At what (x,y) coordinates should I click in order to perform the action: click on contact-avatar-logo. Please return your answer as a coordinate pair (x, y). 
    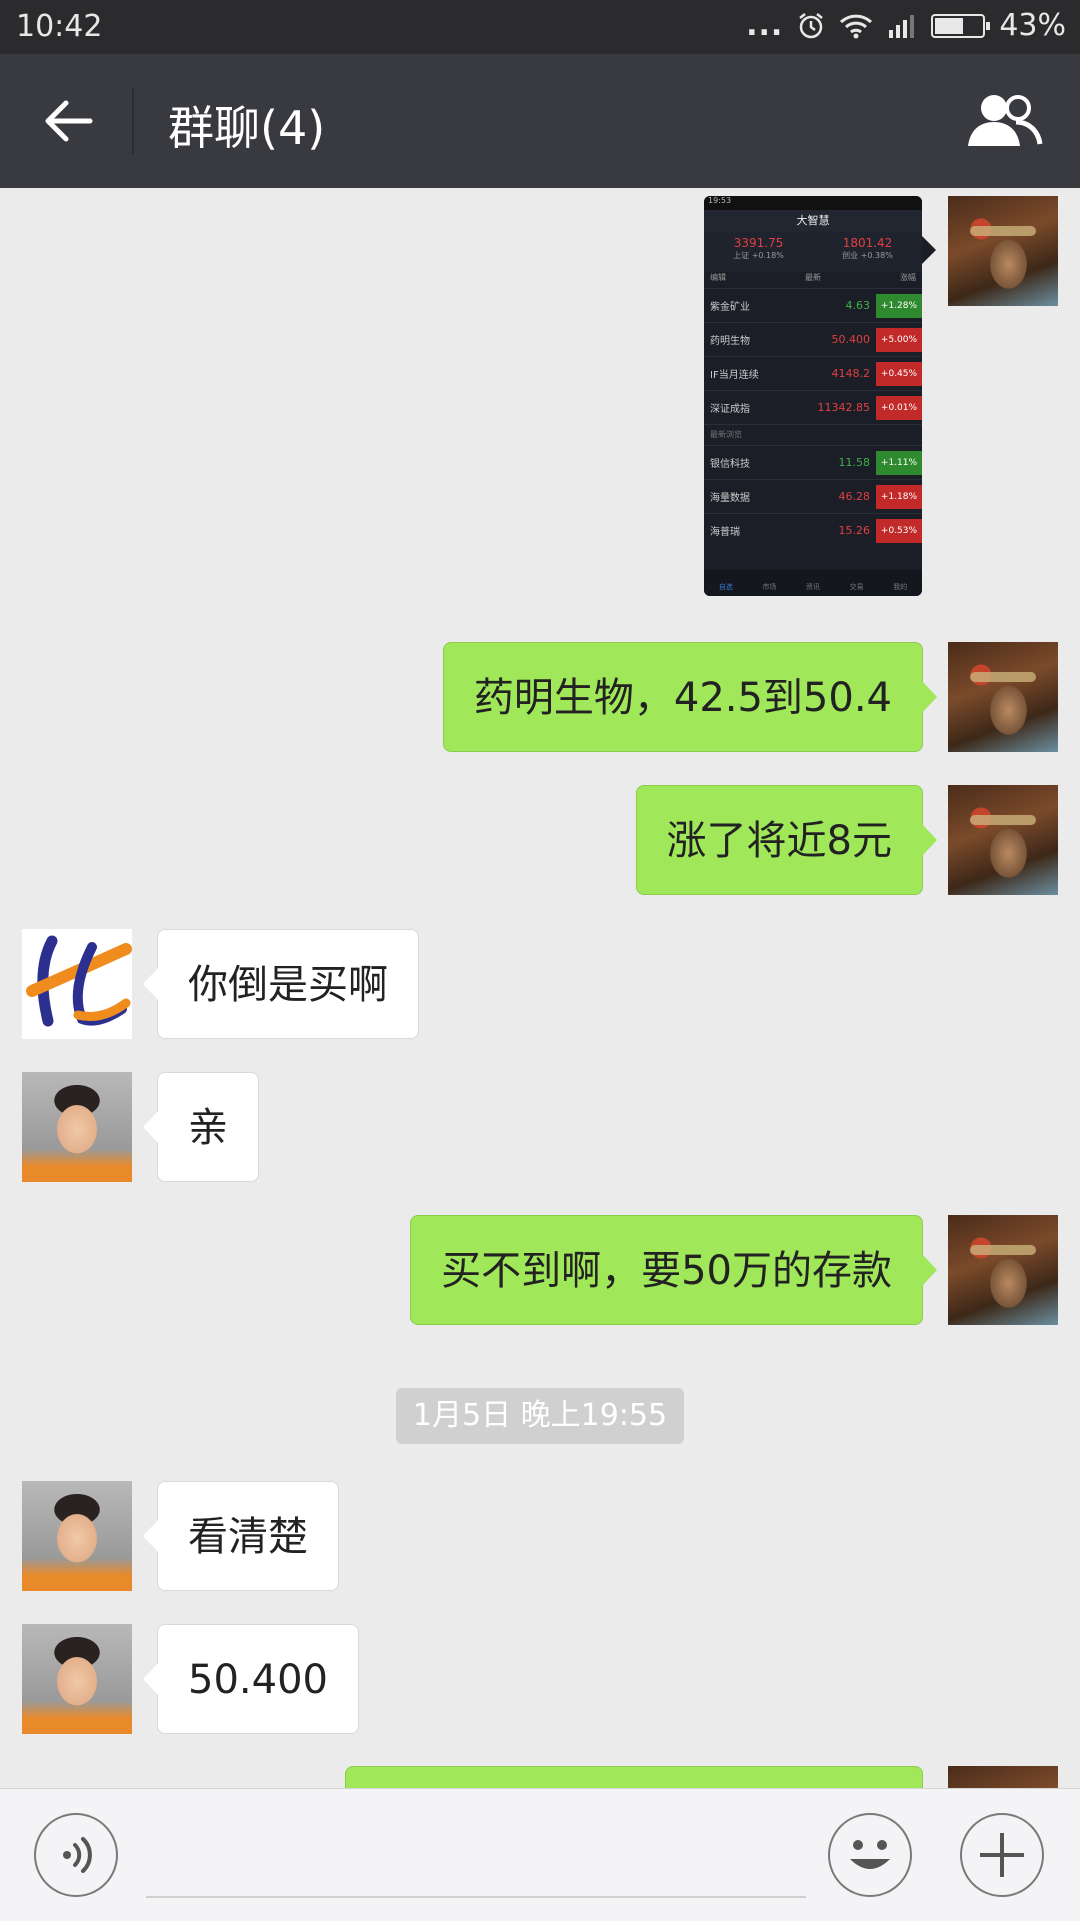
    Looking at the image, I should click on (77, 984).